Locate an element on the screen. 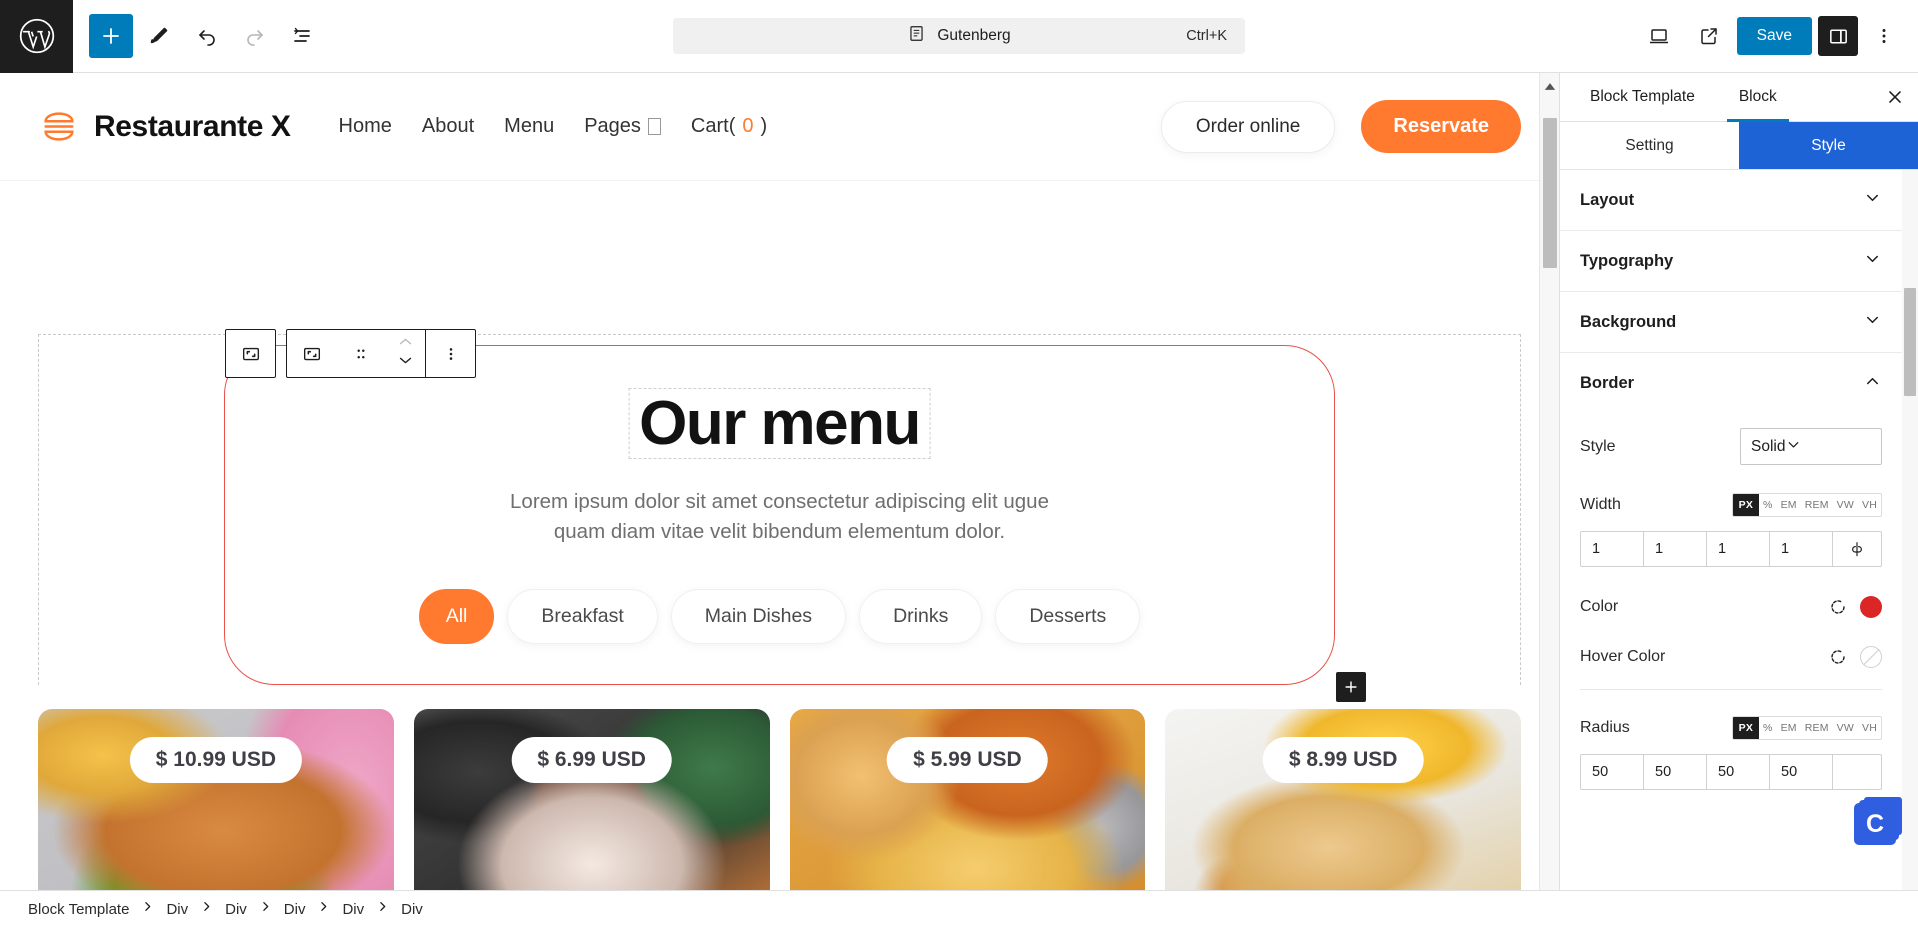 The width and height of the screenshot is (1918, 927). scroll-up-arrow-icon is located at coordinates (1550, 87).